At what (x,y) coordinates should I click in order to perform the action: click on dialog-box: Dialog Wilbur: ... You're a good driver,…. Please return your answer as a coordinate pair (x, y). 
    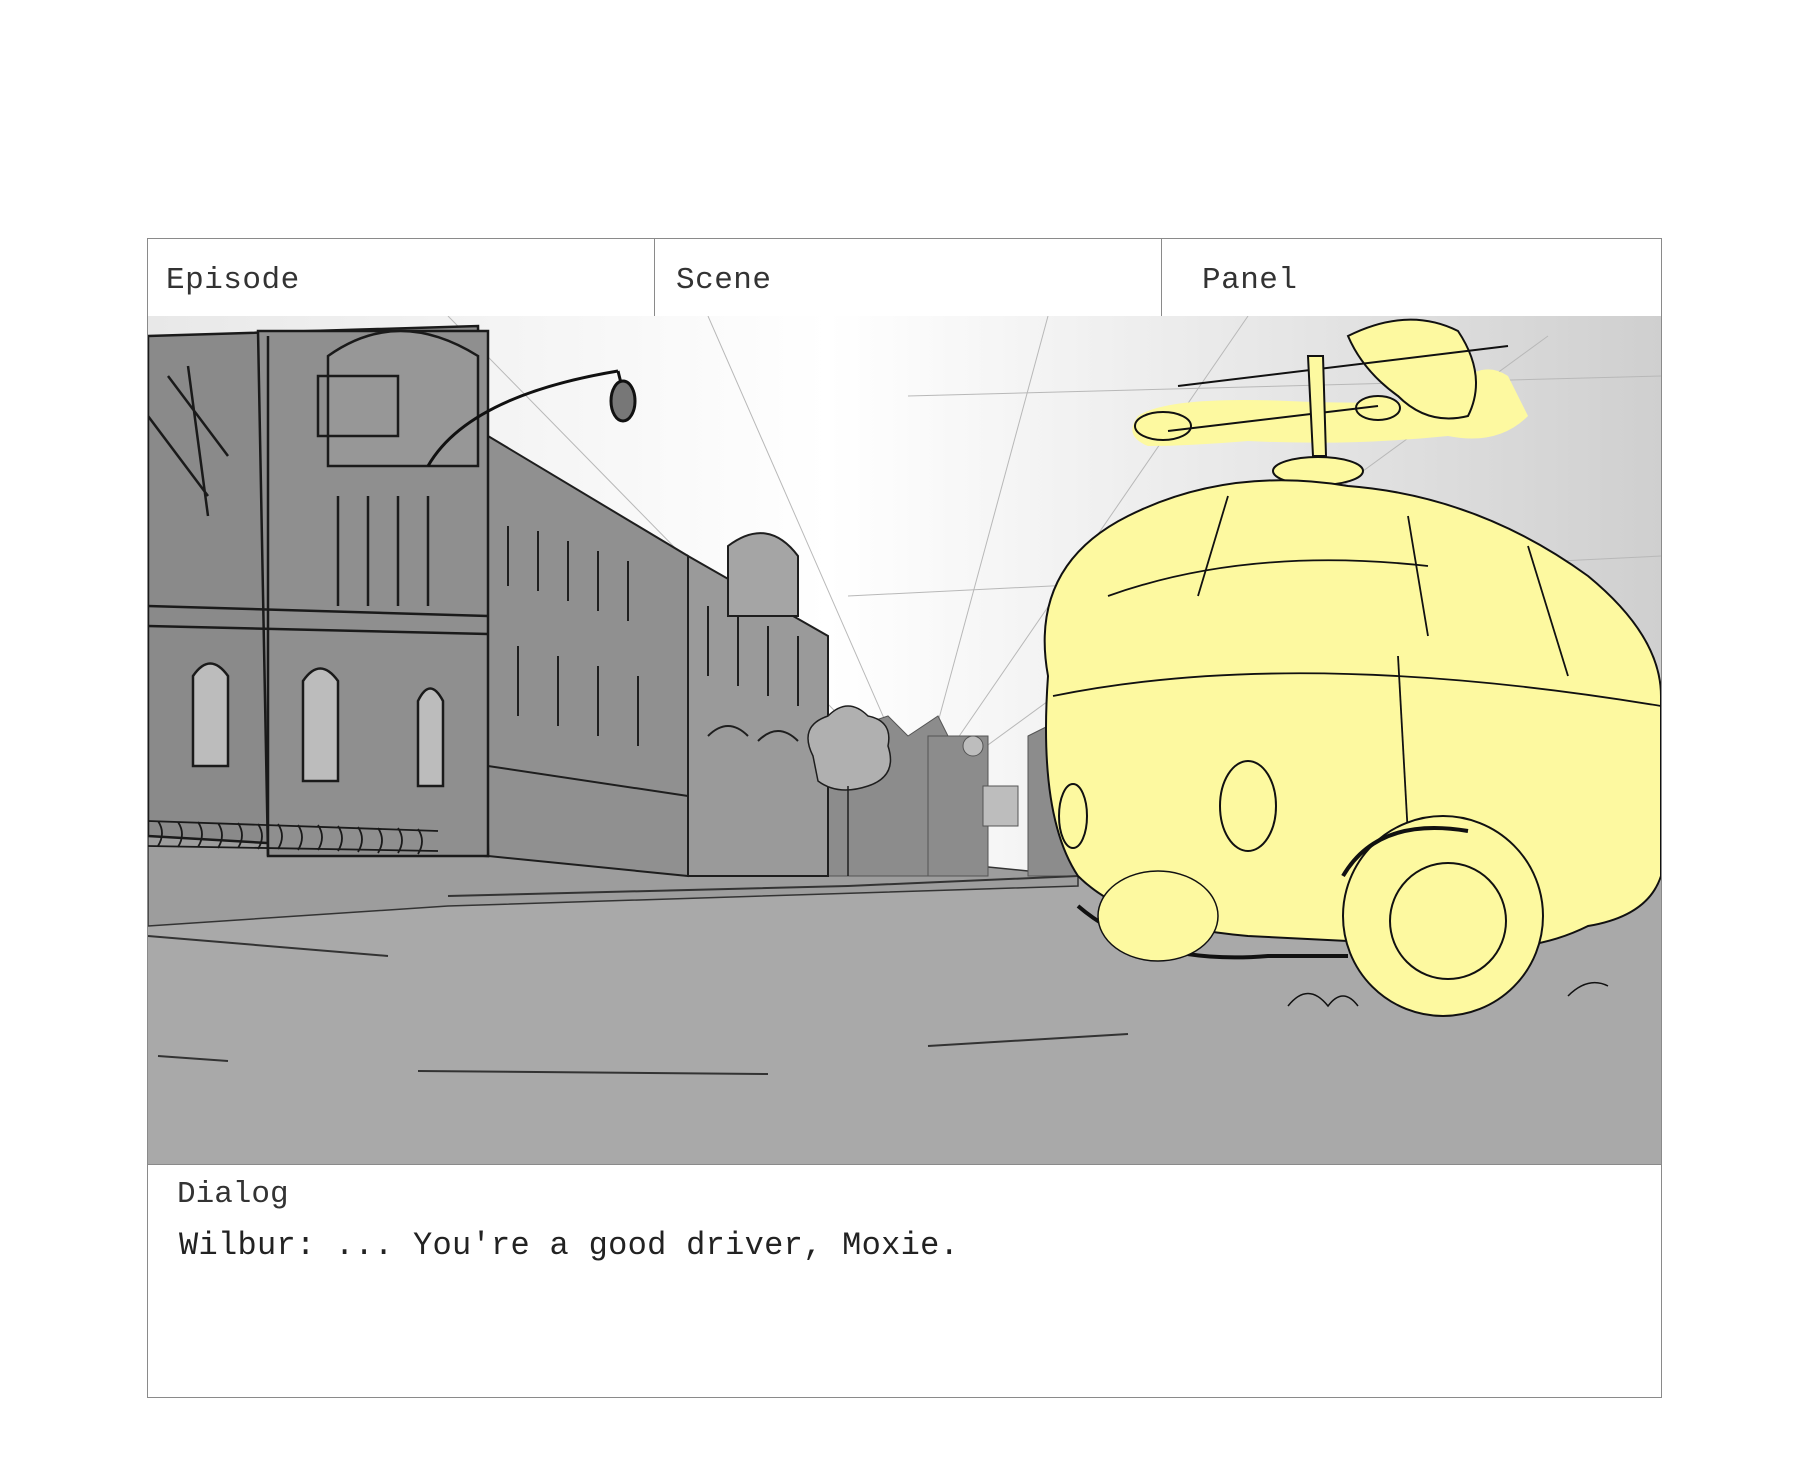
    Looking at the image, I should click on (904, 1281).